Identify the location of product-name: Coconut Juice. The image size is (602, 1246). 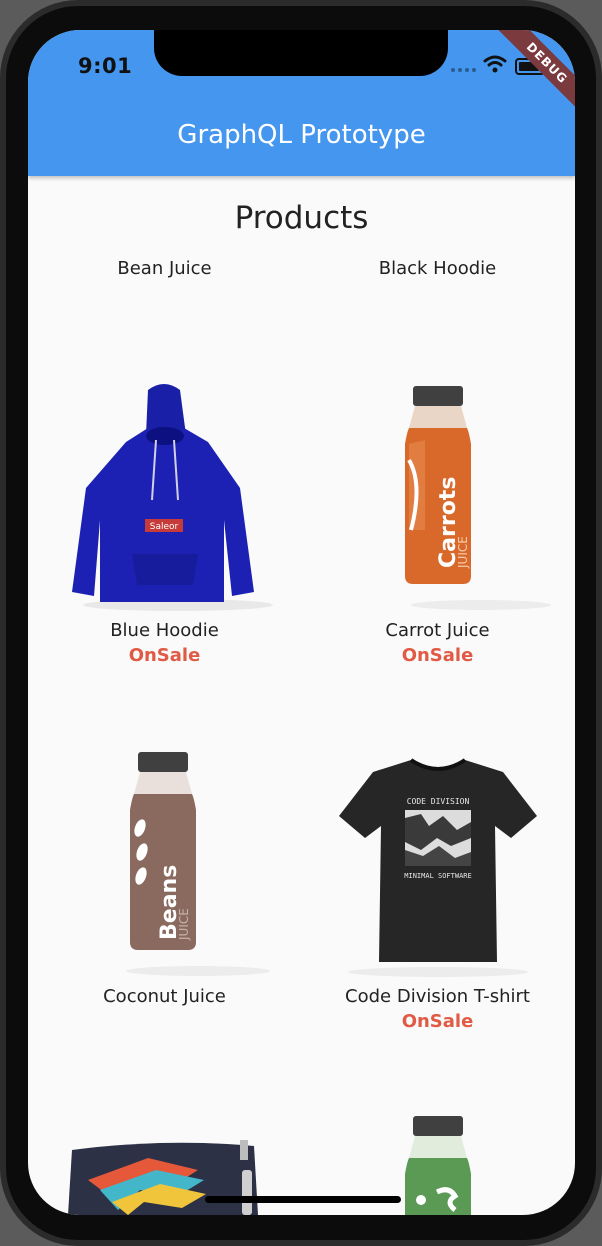
(164, 996).